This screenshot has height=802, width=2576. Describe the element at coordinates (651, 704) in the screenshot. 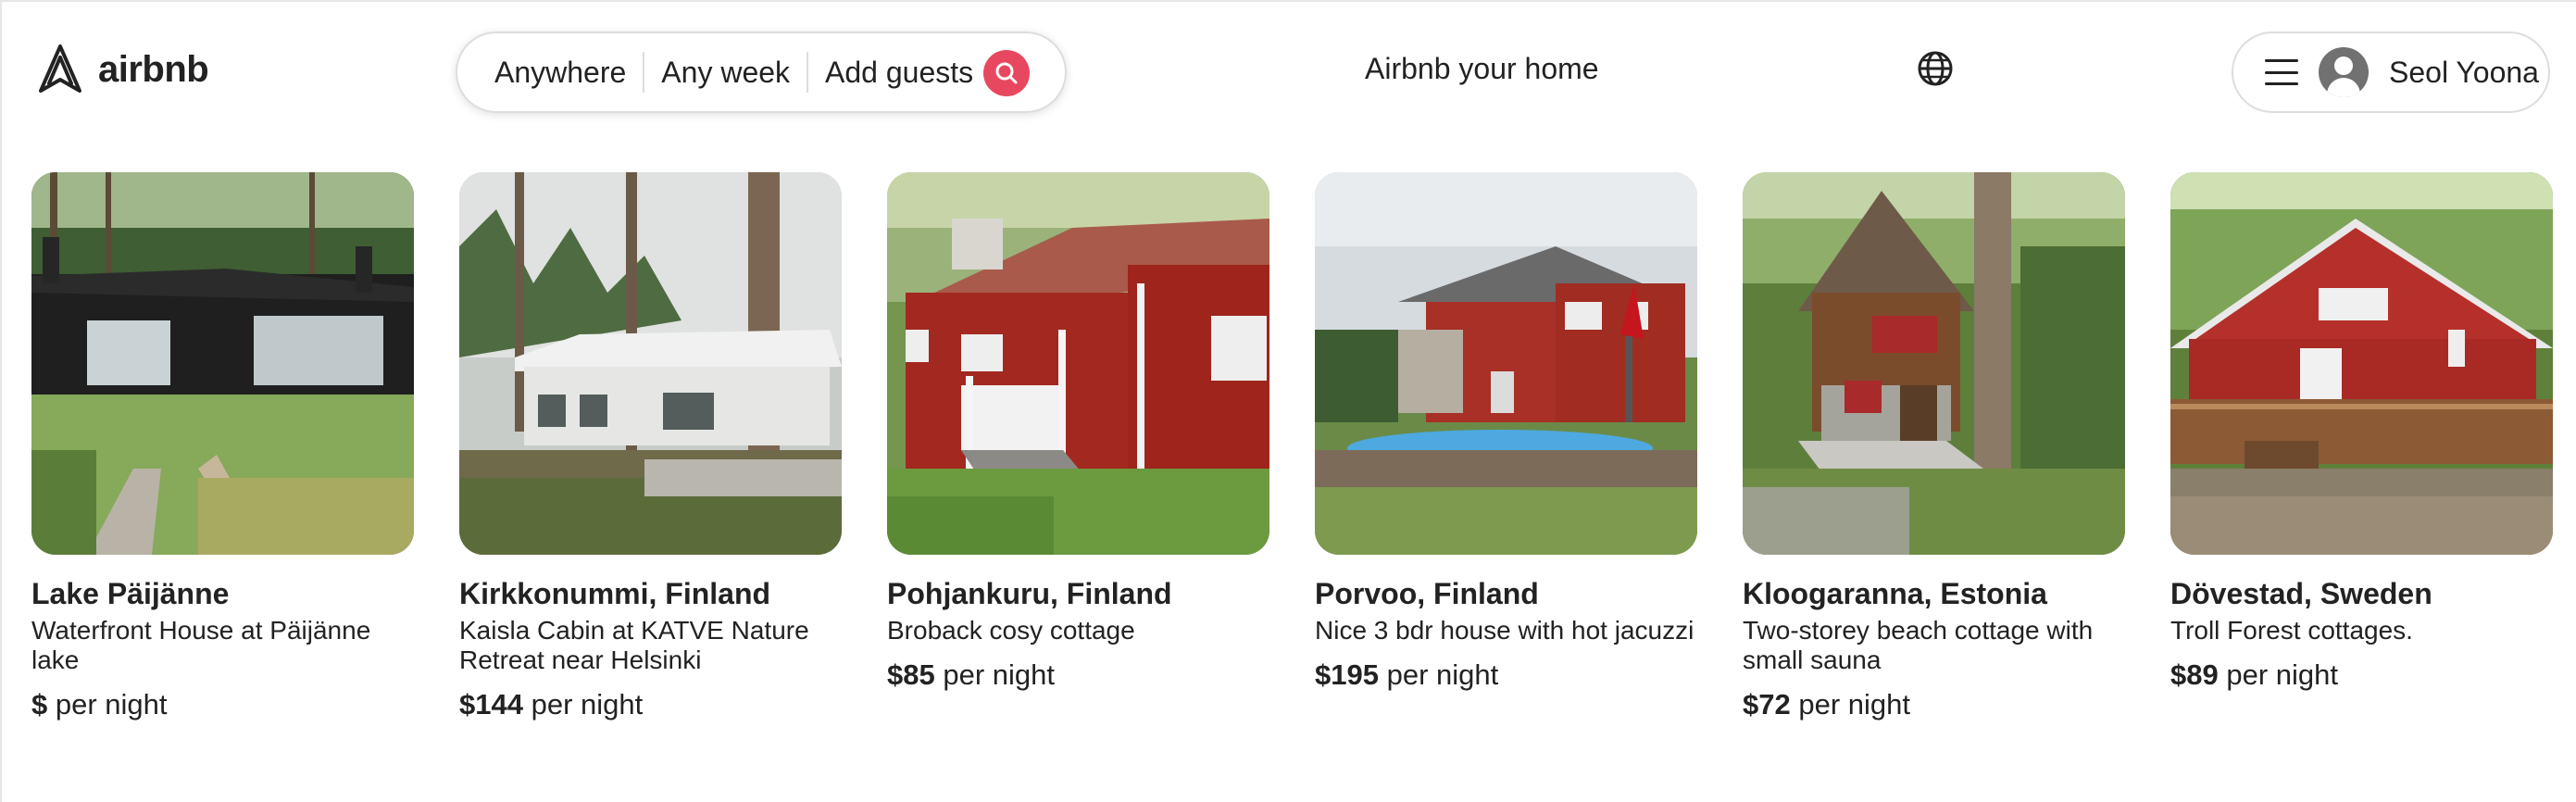

I see `listing-price: $144 per night` at that location.